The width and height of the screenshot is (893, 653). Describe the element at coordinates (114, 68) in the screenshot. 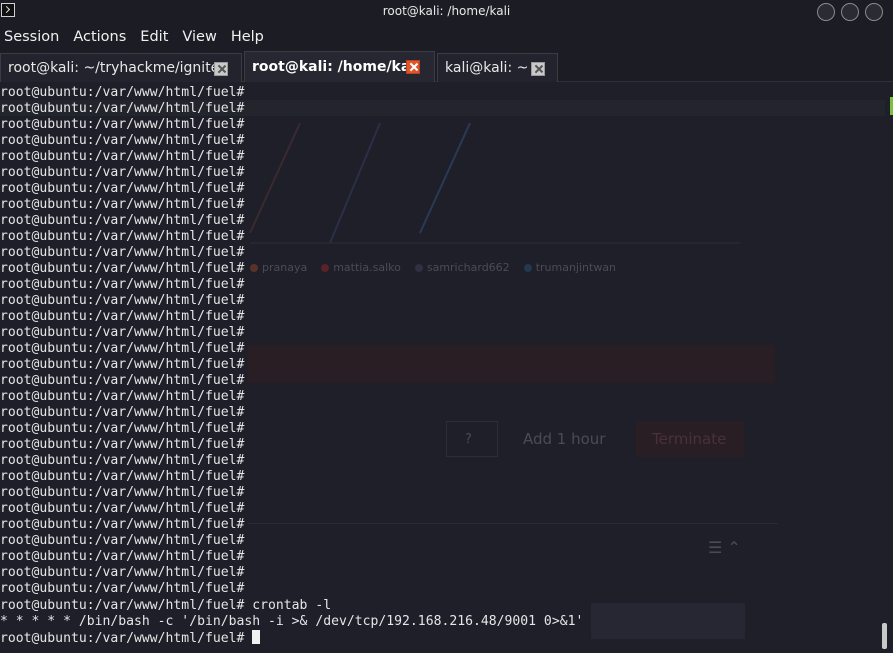

I see `tab-label: root@kali: ~/tryhackme/ignite` at that location.